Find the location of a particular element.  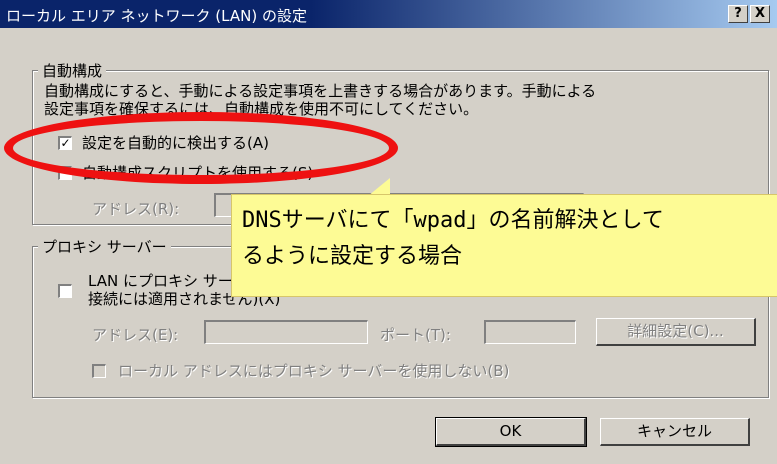

window-title: ローカル エリア ネットワーク (LAN) の設定 is located at coordinates (156, 16).